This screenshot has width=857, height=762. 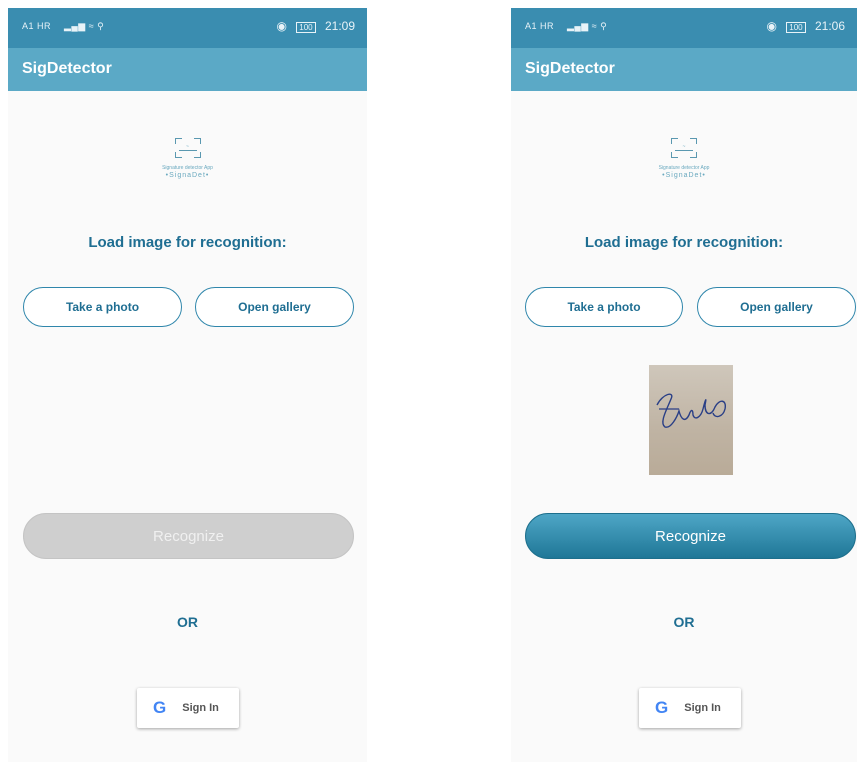 What do you see at coordinates (691, 410) in the screenshot?
I see `signature-scribble` at bounding box center [691, 410].